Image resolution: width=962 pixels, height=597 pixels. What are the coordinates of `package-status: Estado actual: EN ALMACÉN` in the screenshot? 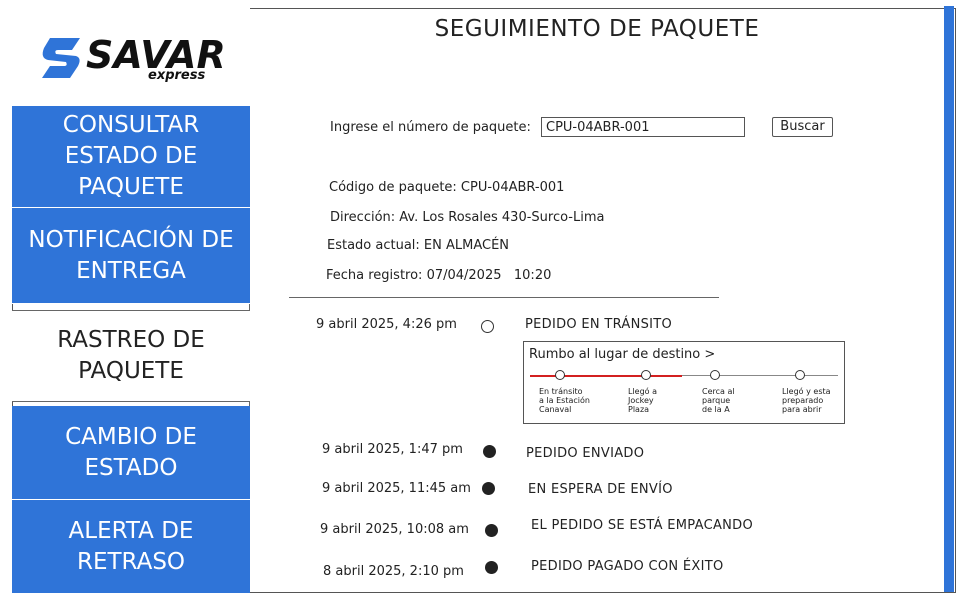 It's located at (418, 245).